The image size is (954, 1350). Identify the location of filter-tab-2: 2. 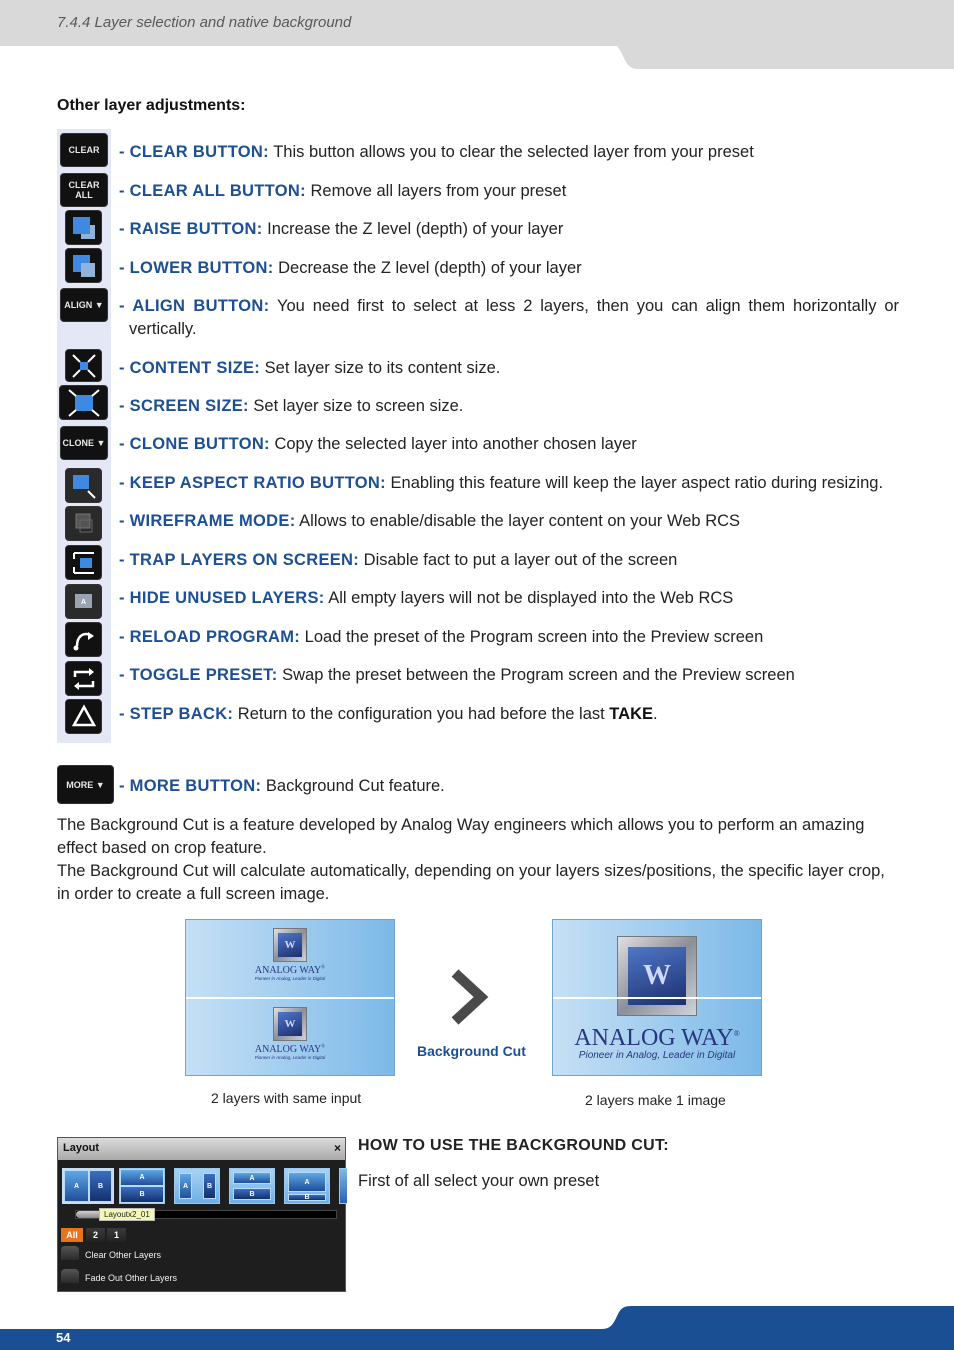
(95, 1235).